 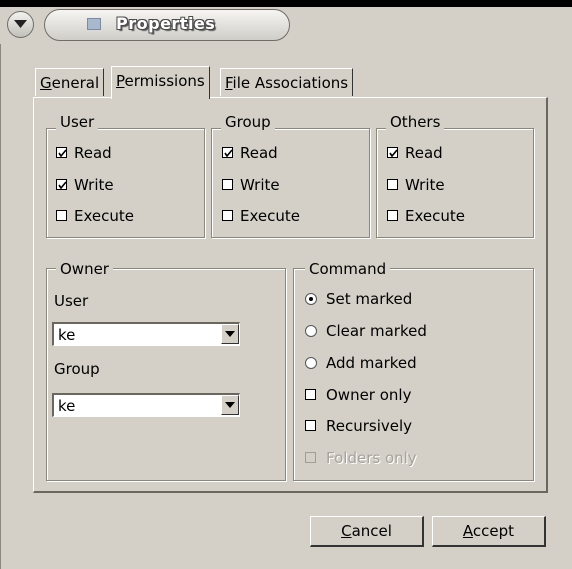 I want to click on owner-only-label: Owner only, so click(x=369, y=395).